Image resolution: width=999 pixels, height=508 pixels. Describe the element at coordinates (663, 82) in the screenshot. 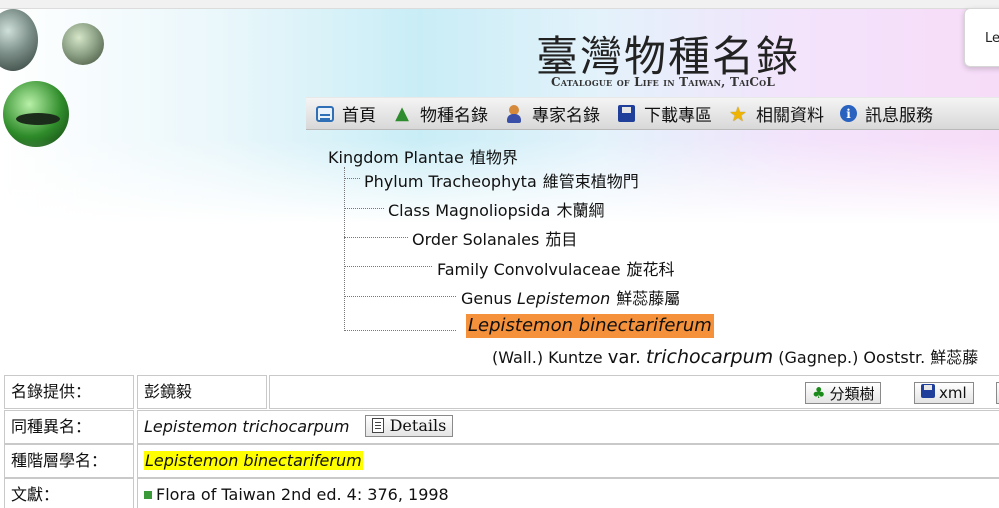

I see `site-subtitle: Catalogue of Life in Taiwan, TaiCoL` at that location.